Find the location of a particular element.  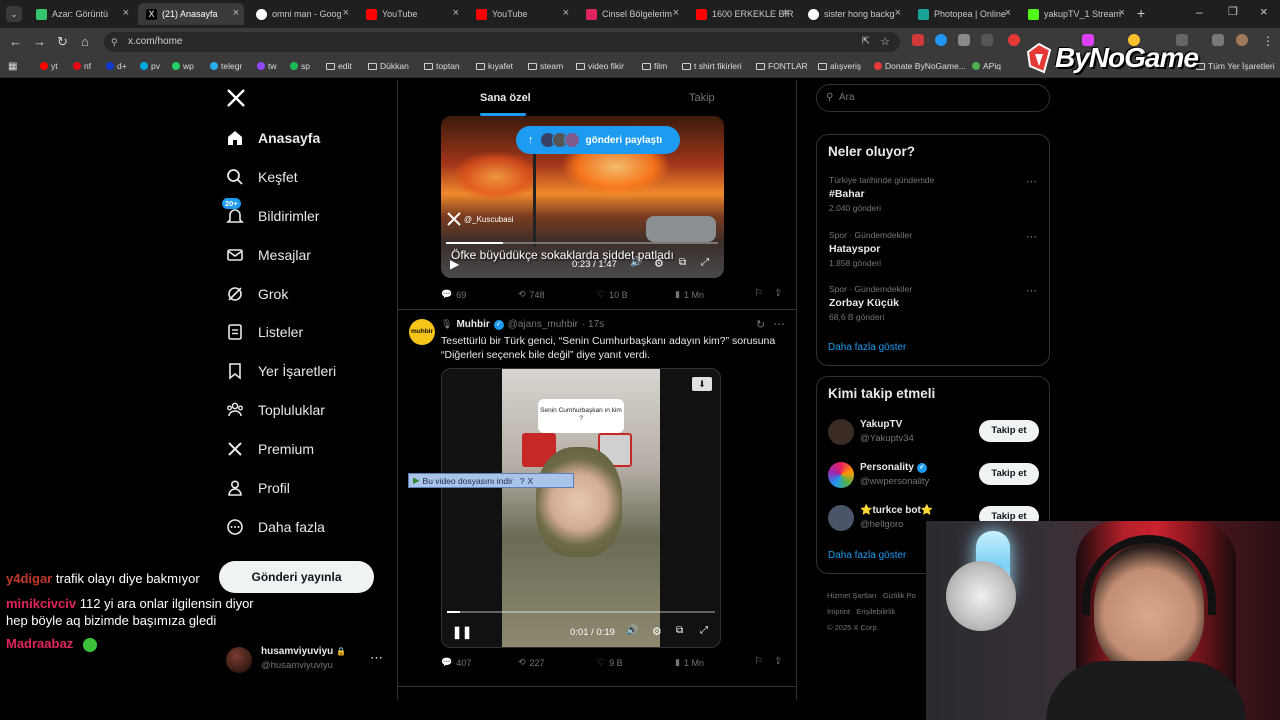

bookmark-dukkan: Dükkan is located at coordinates (388, 66).